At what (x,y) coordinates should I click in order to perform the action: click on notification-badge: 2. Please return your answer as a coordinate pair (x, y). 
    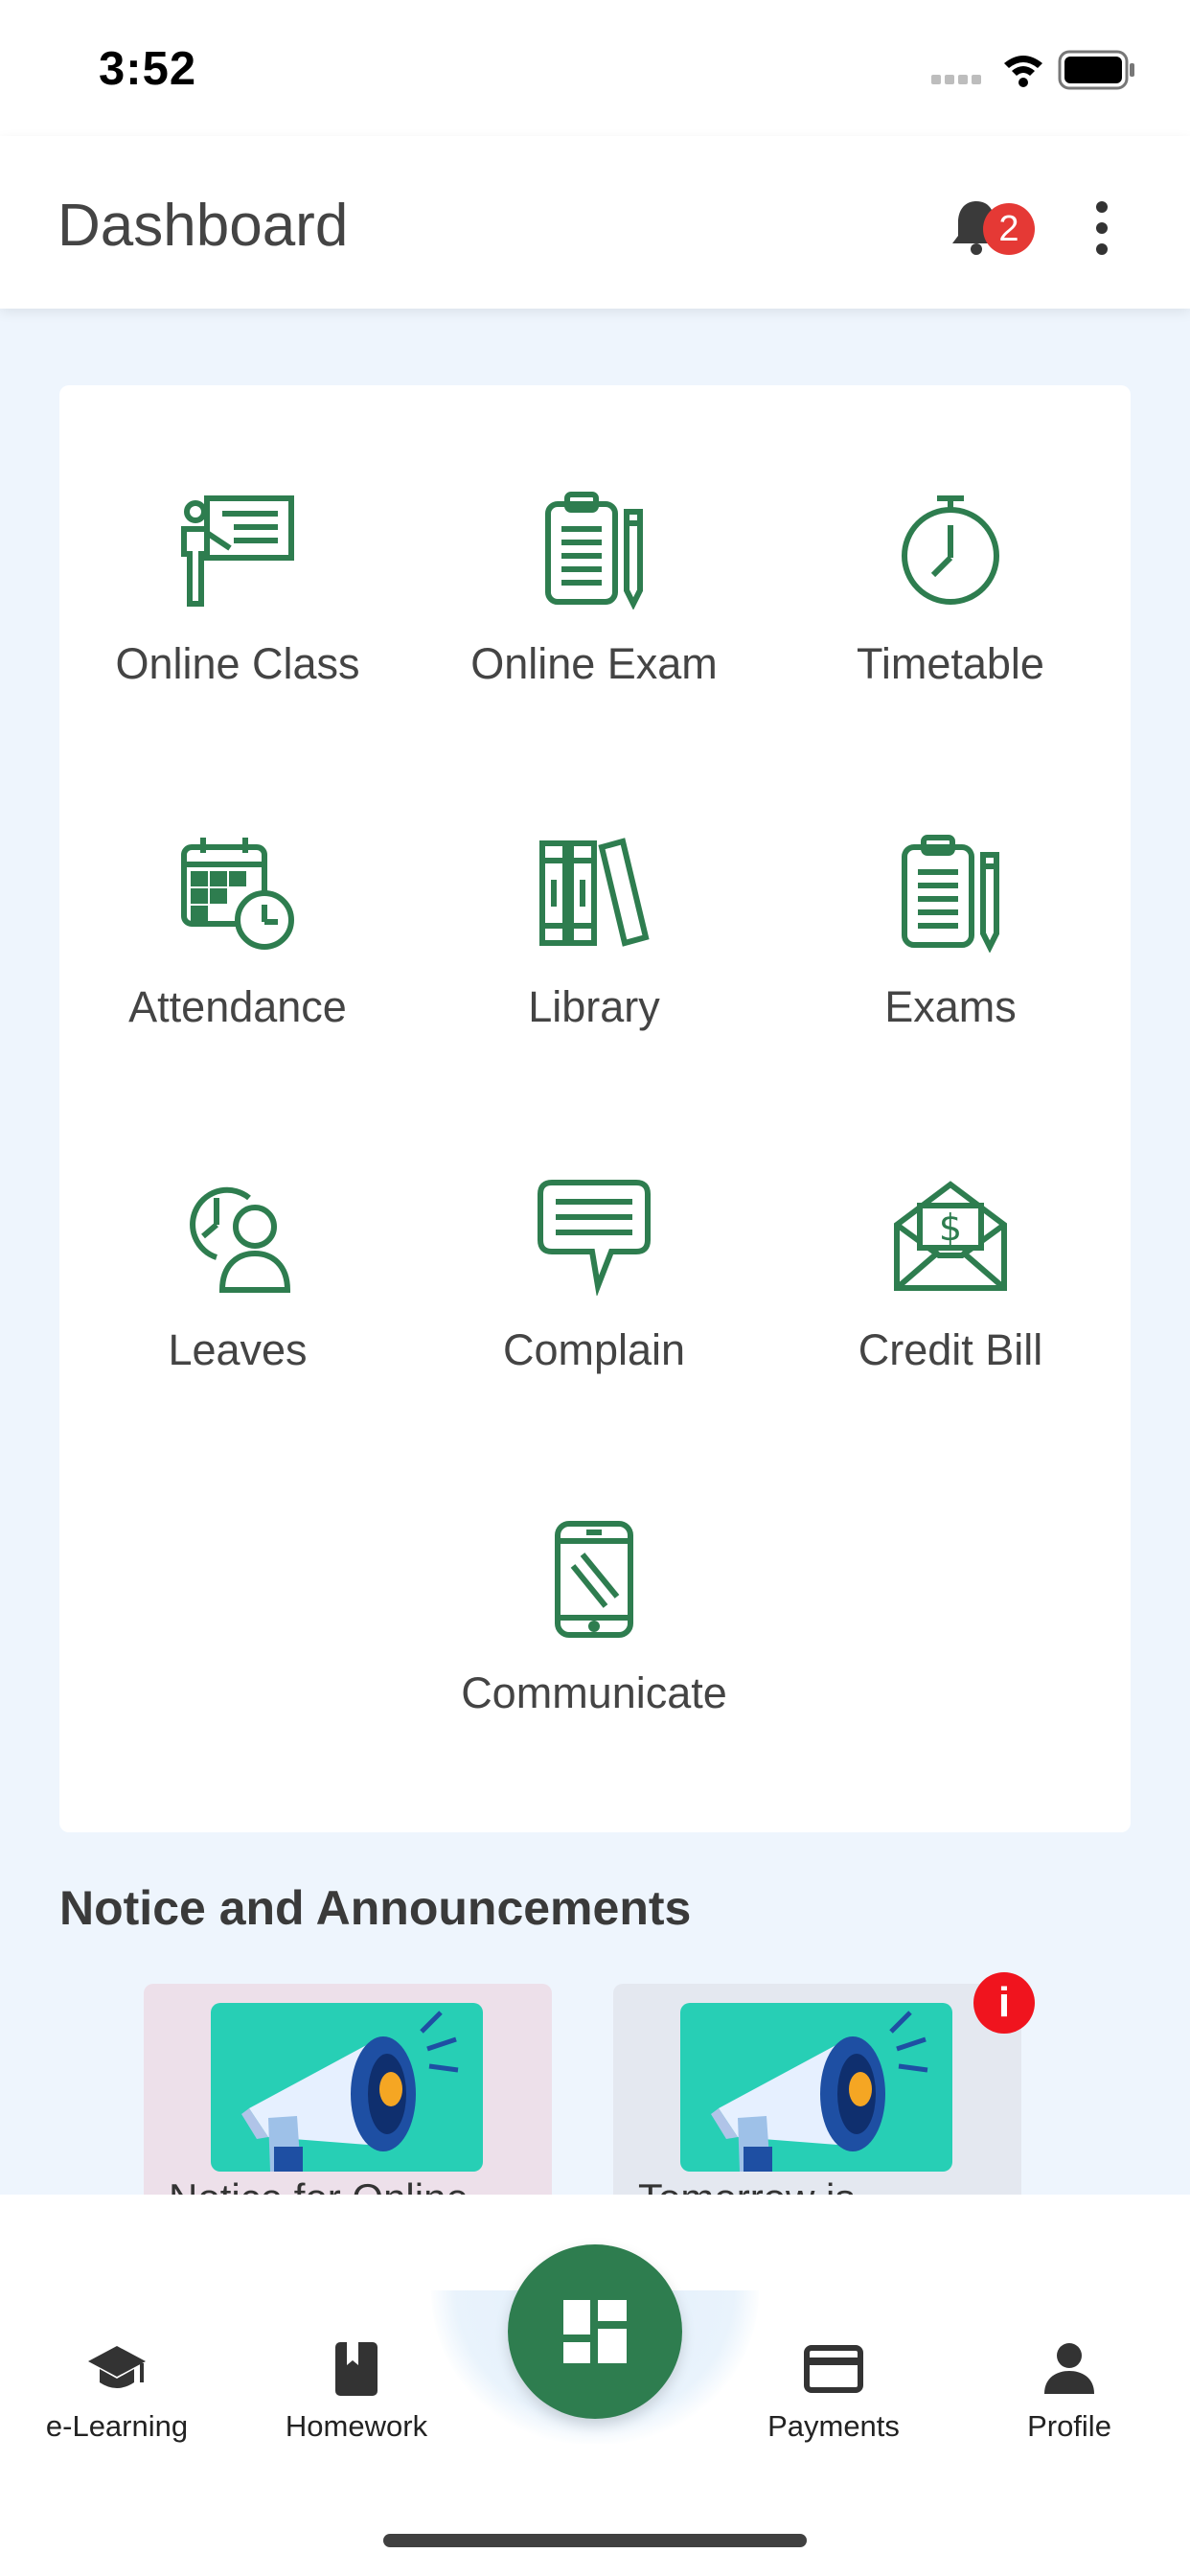
    Looking at the image, I should click on (1009, 229).